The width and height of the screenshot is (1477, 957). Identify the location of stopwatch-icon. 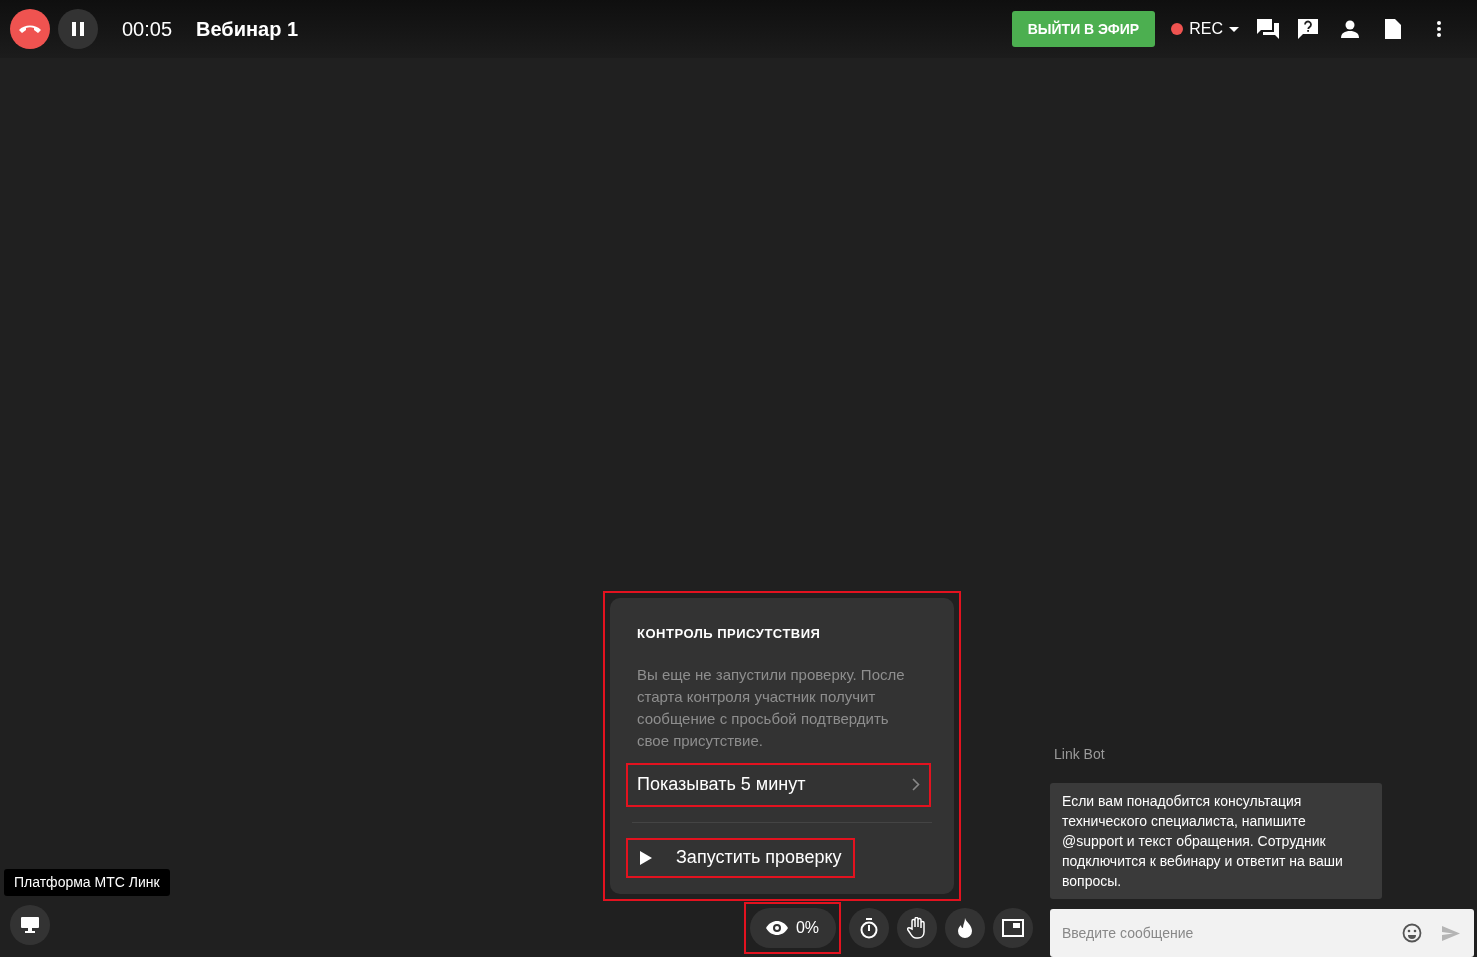
(869, 928).